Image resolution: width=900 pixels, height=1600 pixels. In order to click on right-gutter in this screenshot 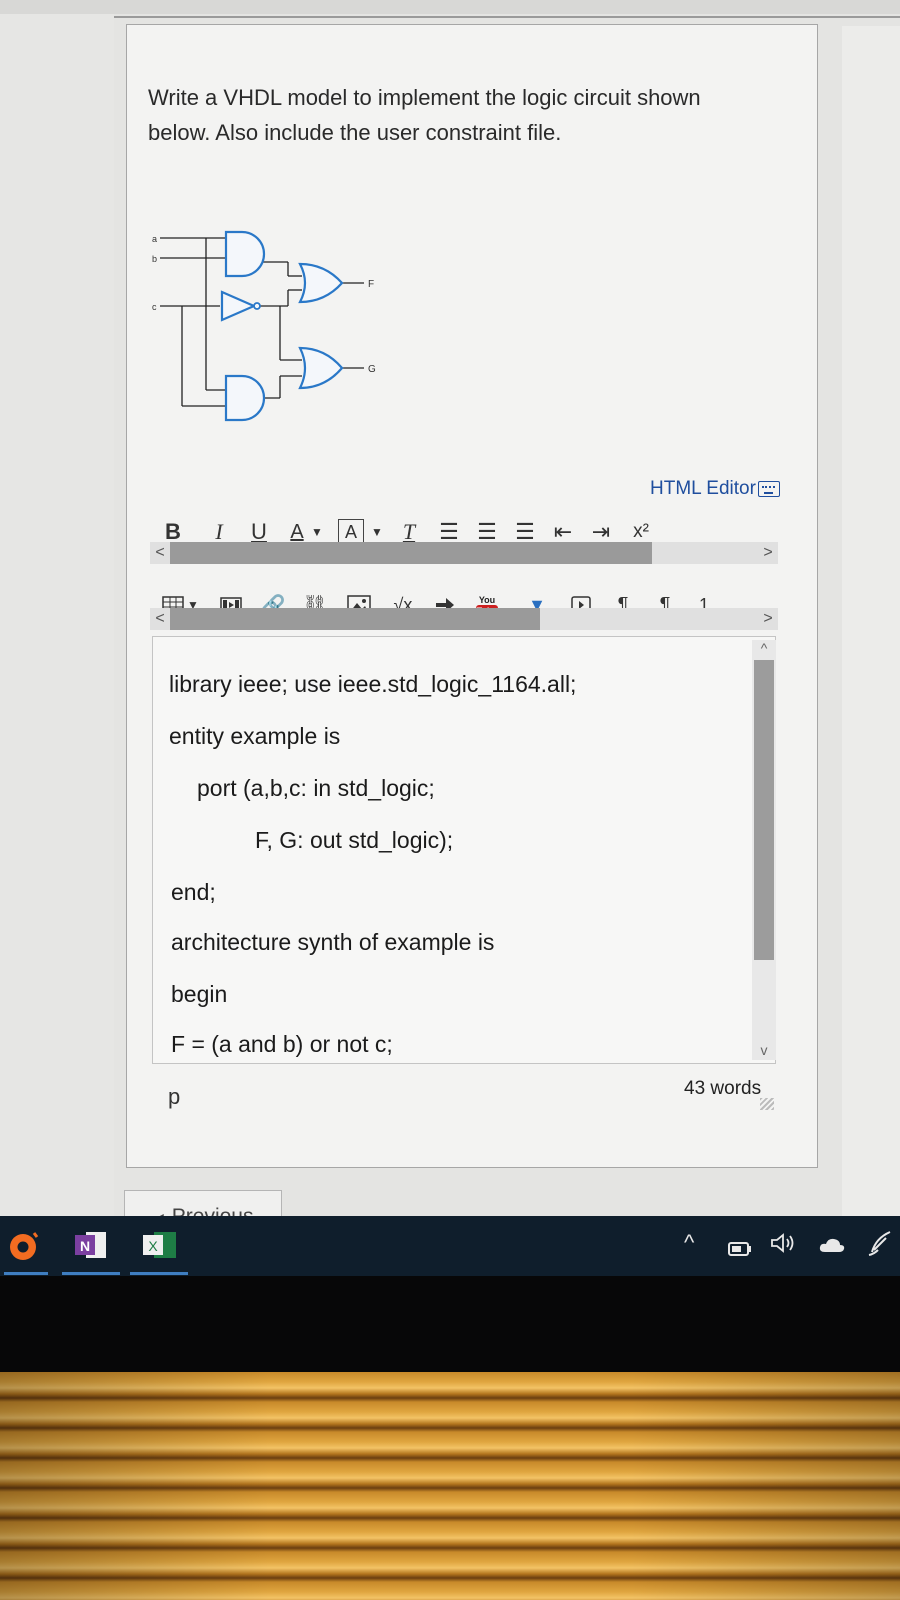, I will do `click(871, 636)`.